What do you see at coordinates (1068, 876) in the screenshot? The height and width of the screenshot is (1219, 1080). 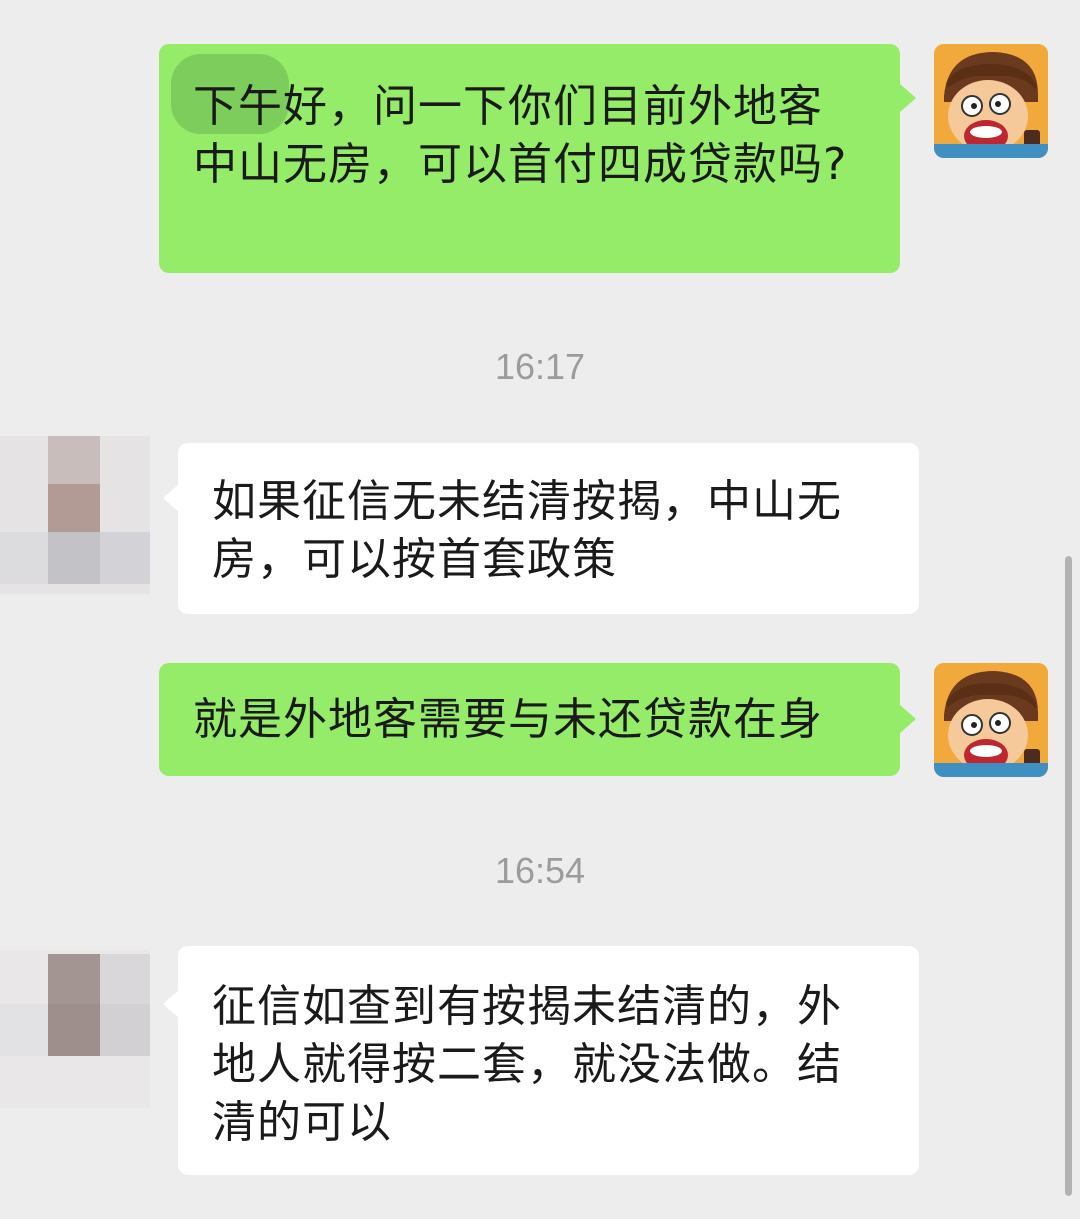 I see `scrollbar` at bounding box center [1068, 876].